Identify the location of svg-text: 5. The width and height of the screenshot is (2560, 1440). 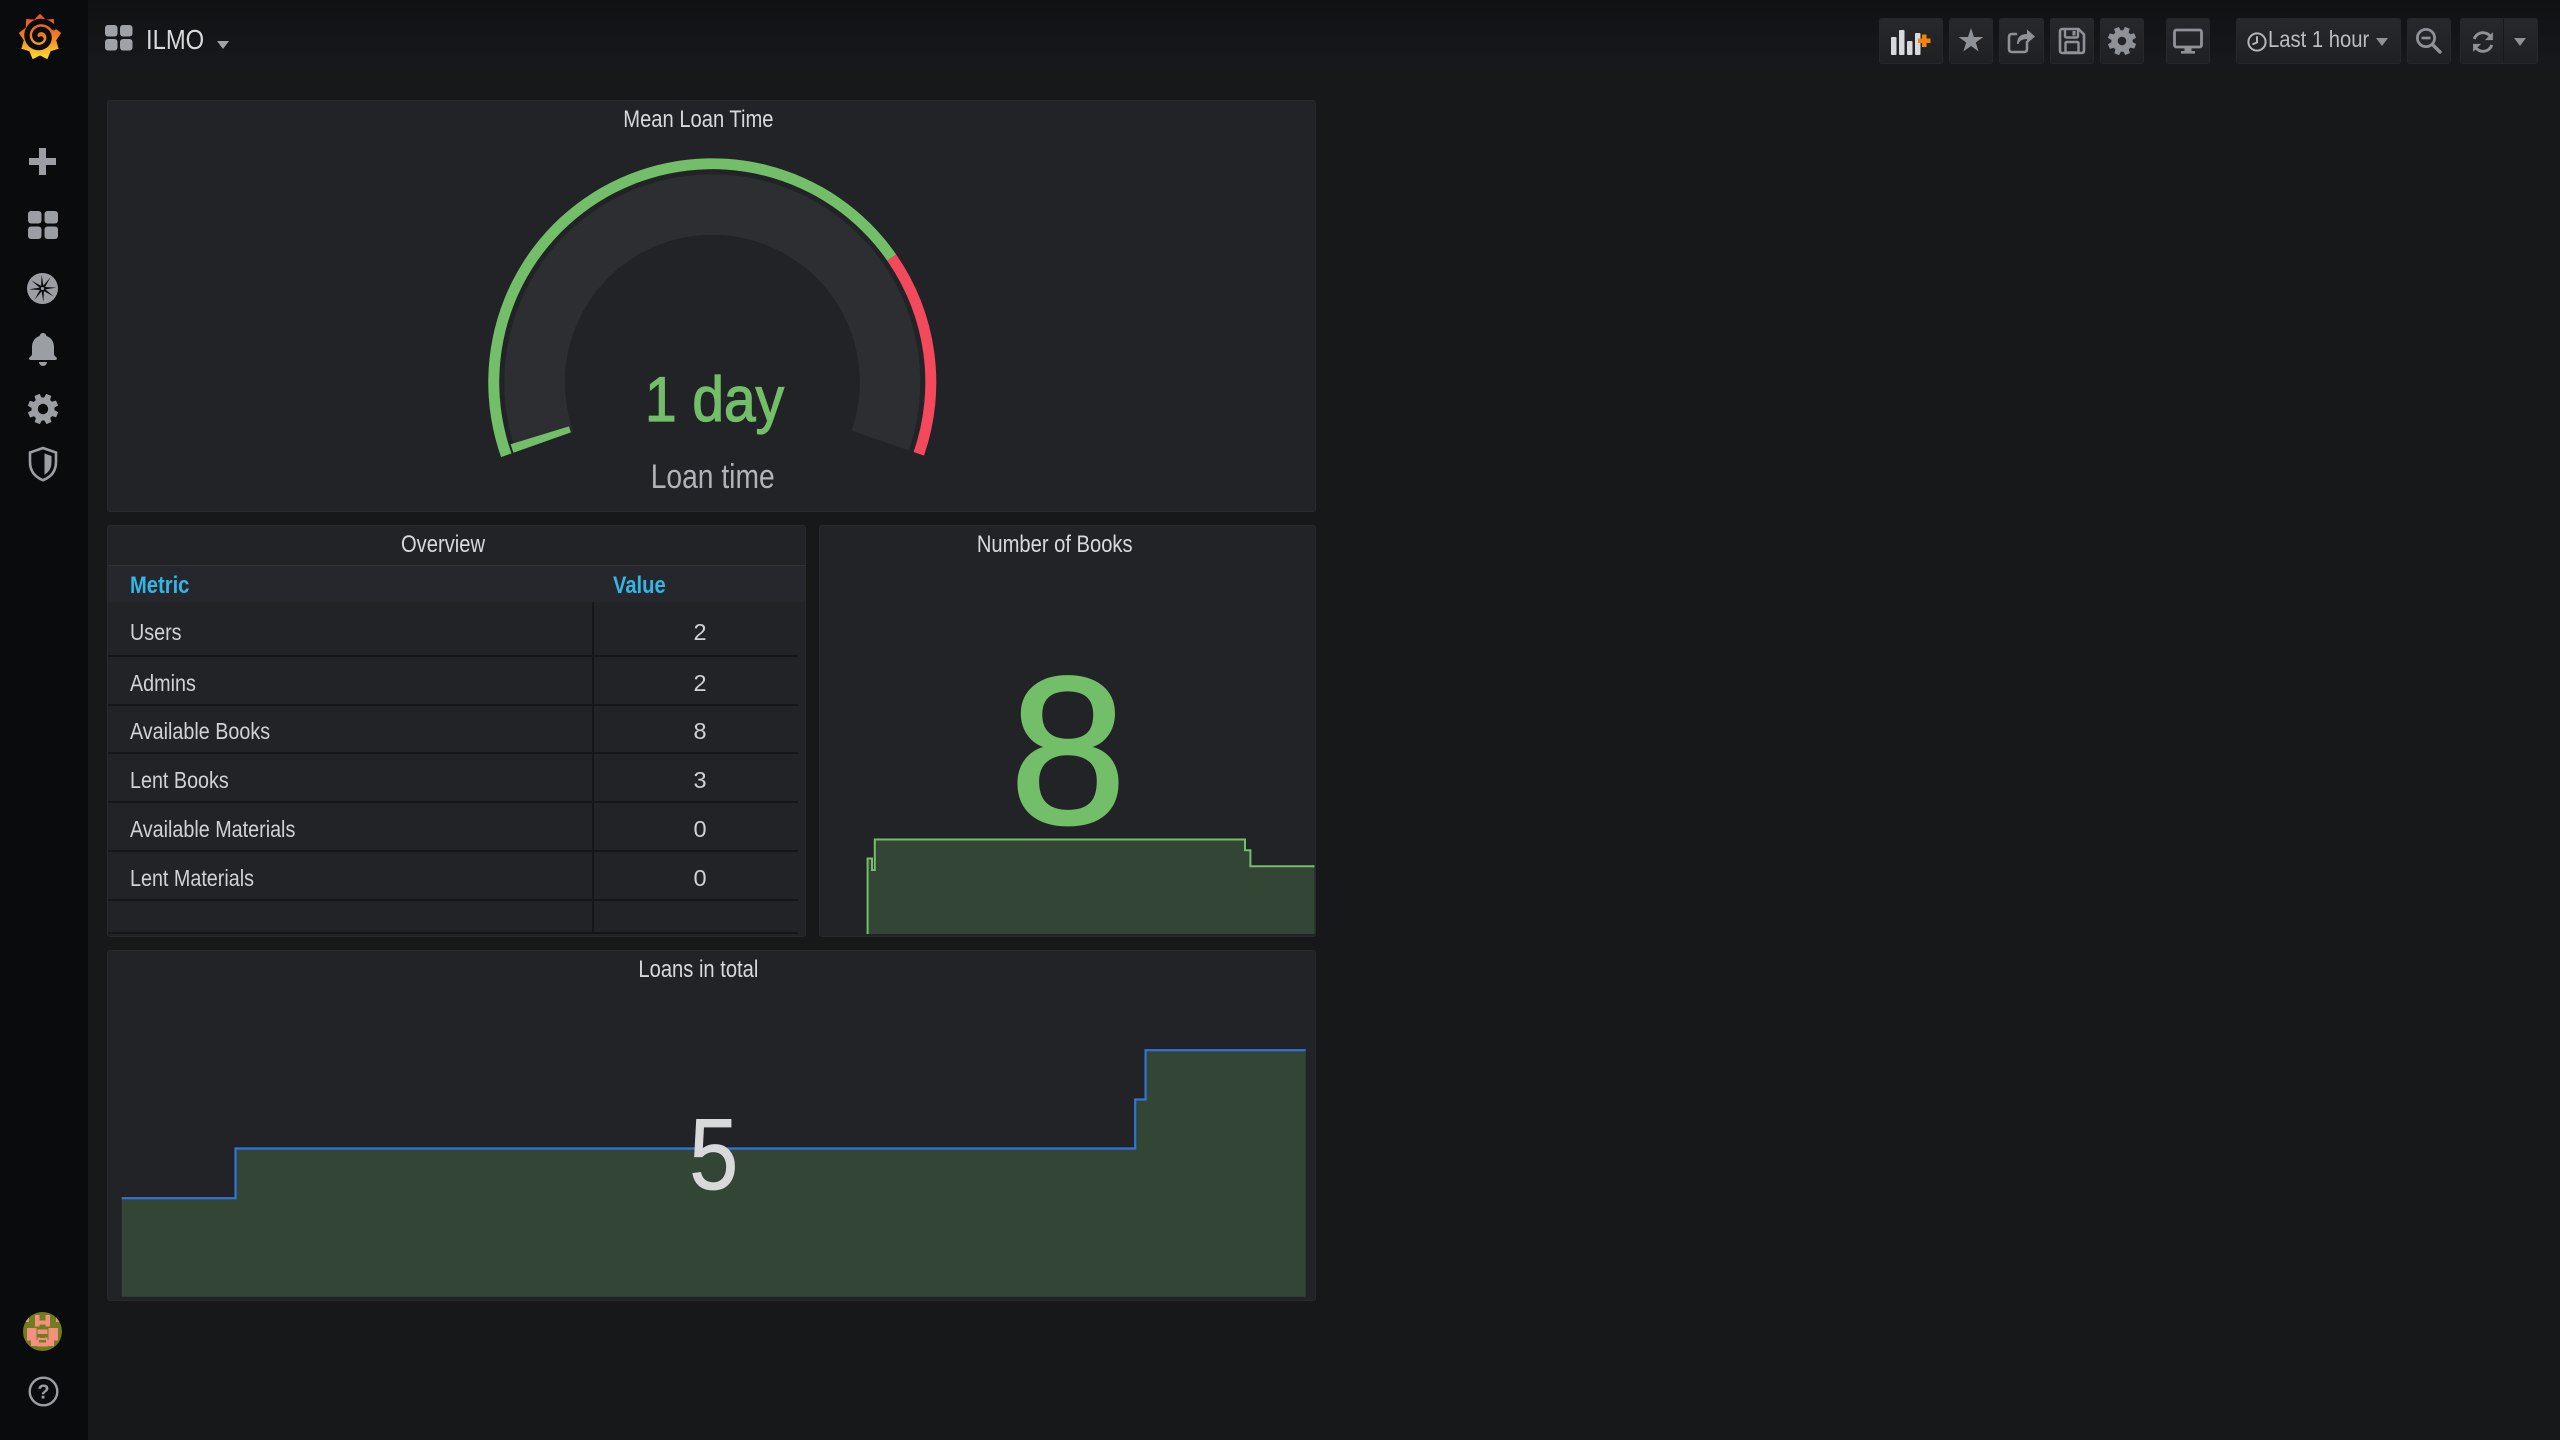
(713, 1155).